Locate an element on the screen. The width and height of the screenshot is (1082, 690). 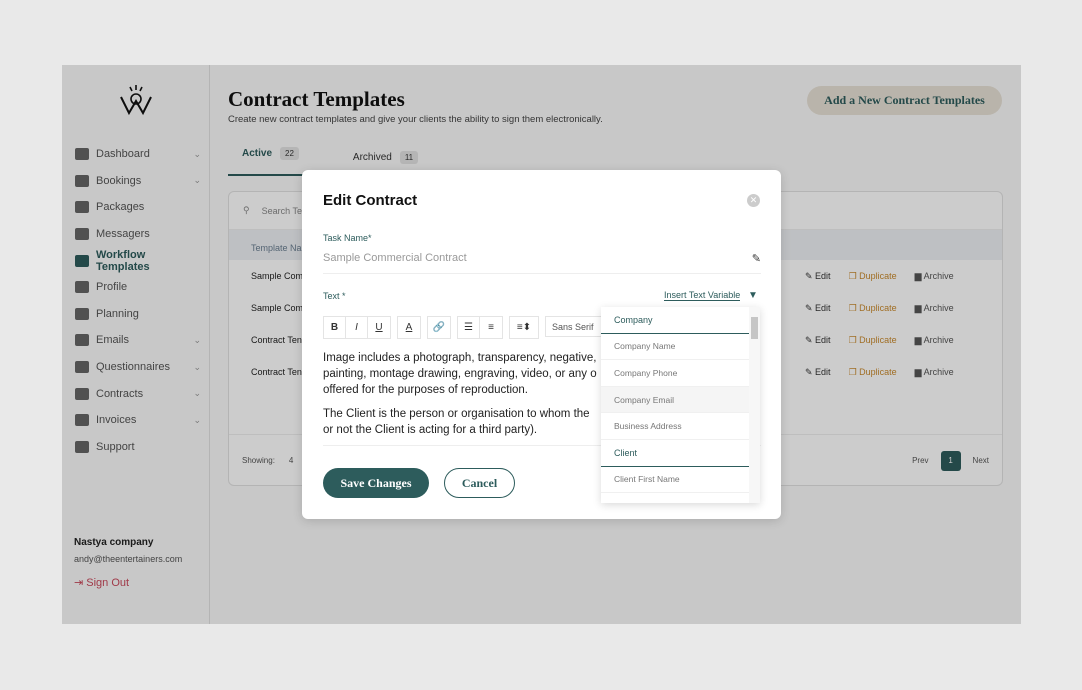
scrollbar-thumb is located at coordinates (754, 328).